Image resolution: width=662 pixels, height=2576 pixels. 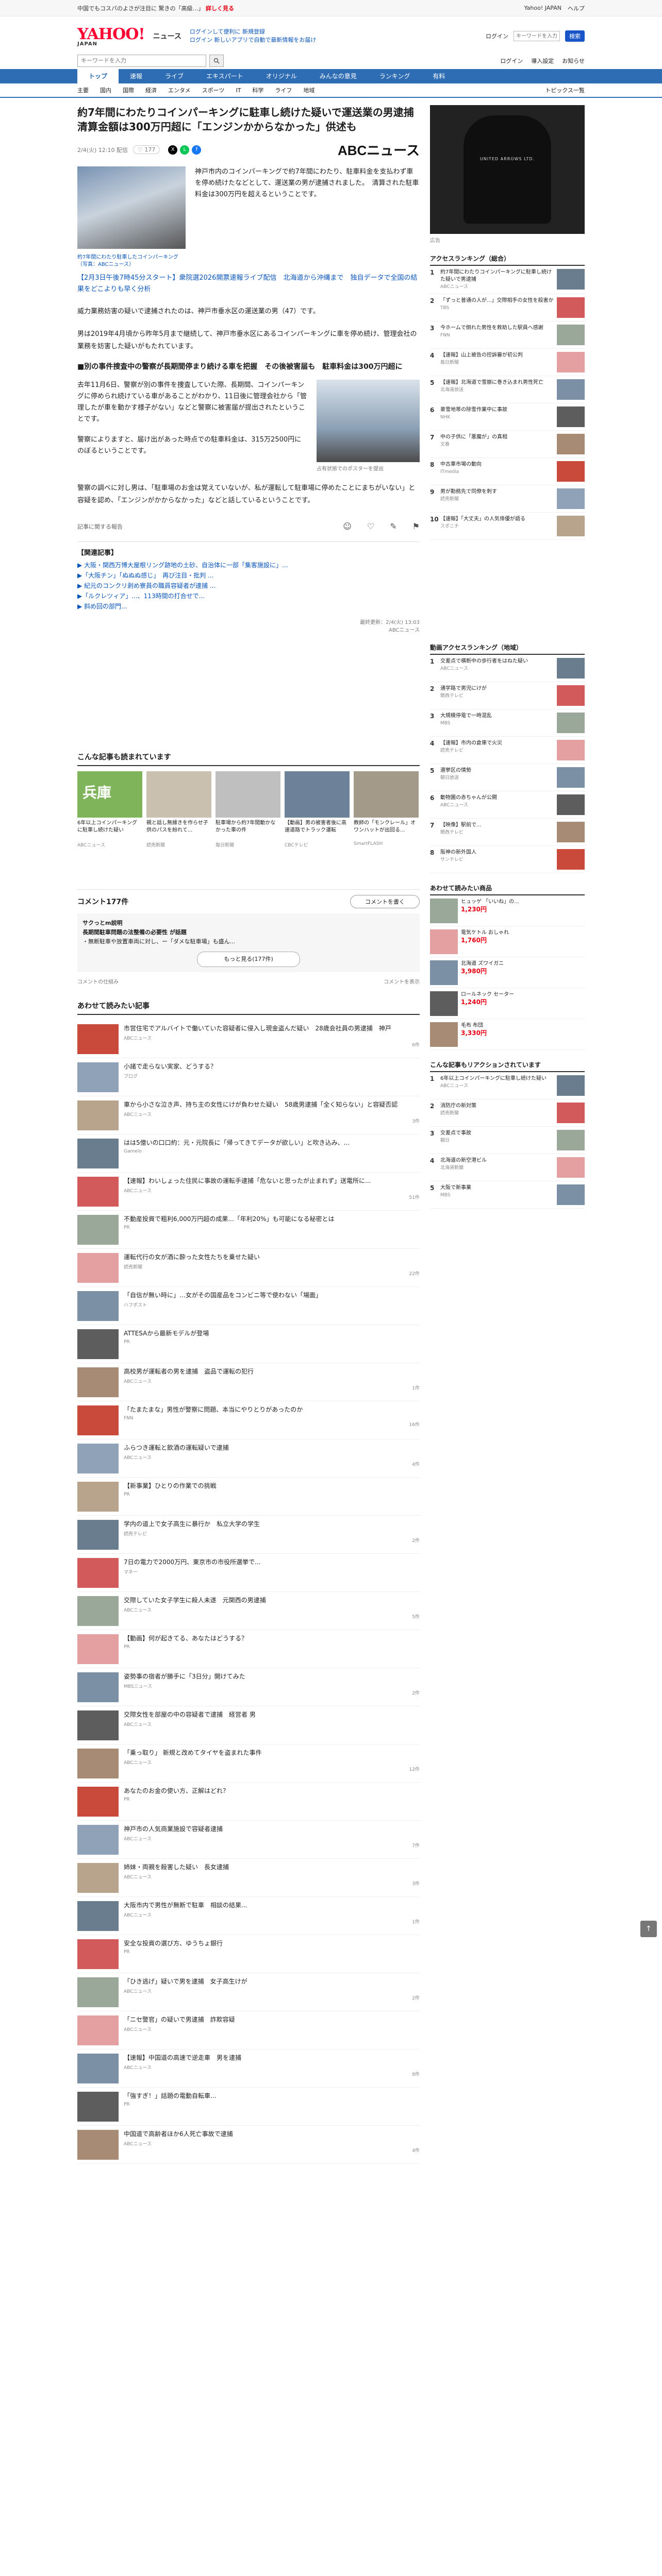 I want to click on article-list-item: 【速報】中国道の高速で逆走車 男を逮捕 ABCニュース 8件, so click(x=249, y=2068).